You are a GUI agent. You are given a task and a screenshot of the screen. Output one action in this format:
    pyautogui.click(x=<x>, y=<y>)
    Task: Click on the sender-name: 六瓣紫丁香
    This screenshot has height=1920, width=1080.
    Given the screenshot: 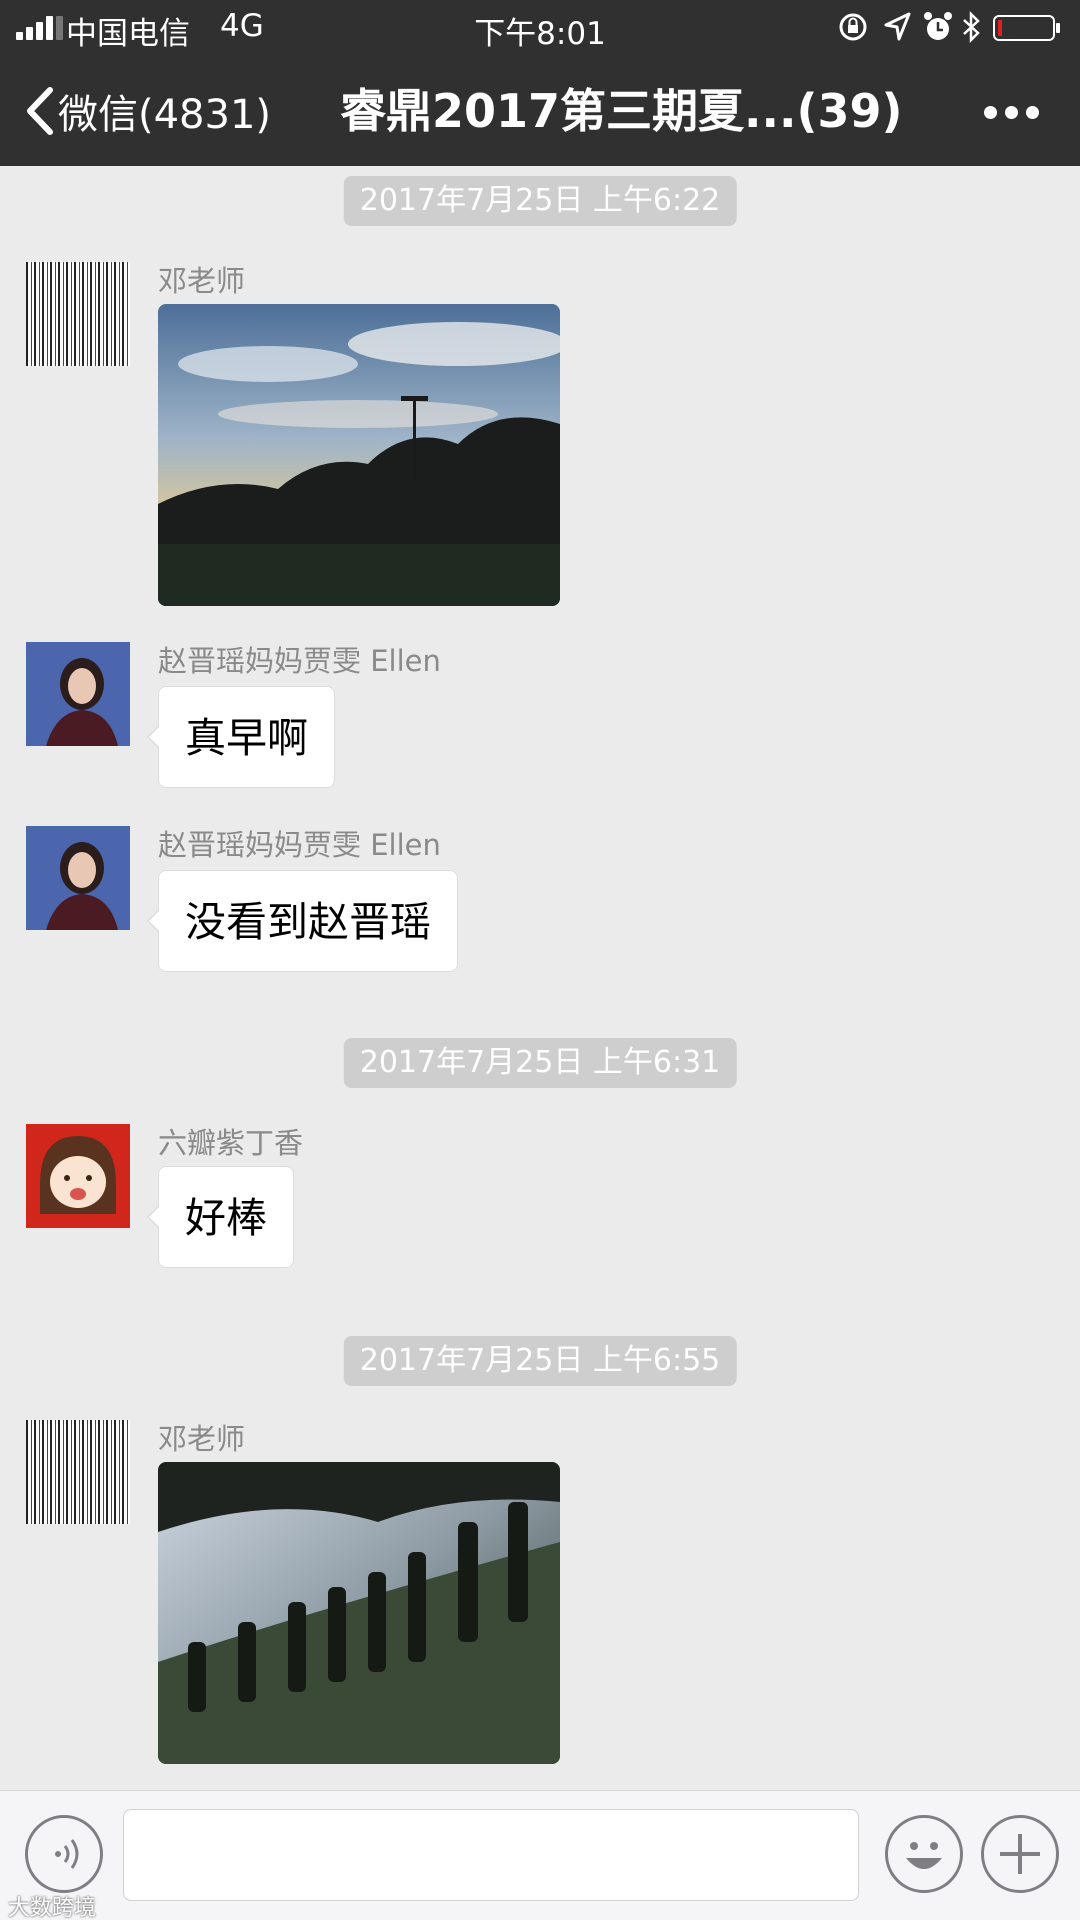 What is the action you would take?
    pyautogui.click(x=231, y=1143)
    